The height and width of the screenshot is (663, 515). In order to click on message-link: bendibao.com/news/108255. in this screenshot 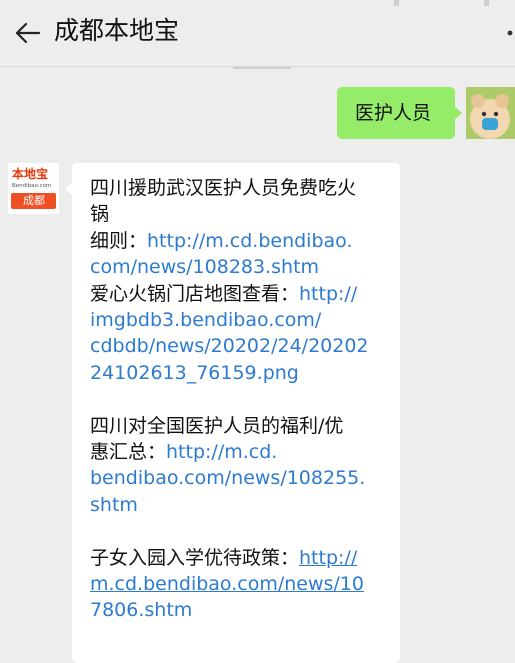, I will do `click(240, 478)`.